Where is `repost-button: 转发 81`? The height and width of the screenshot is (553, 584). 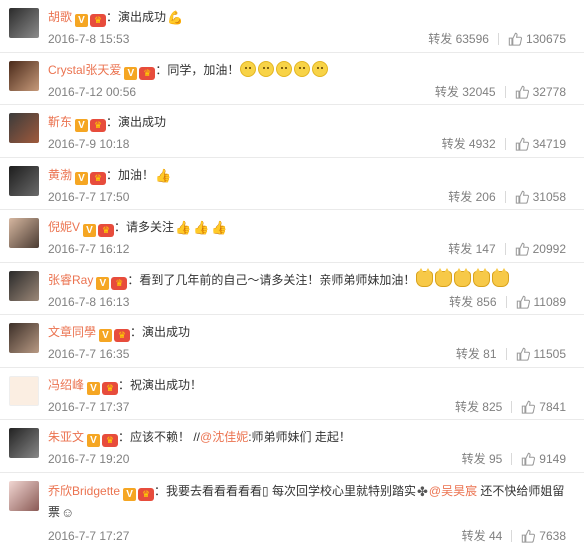
repost-button: 转发 81 is located at coordinates (476, 354).